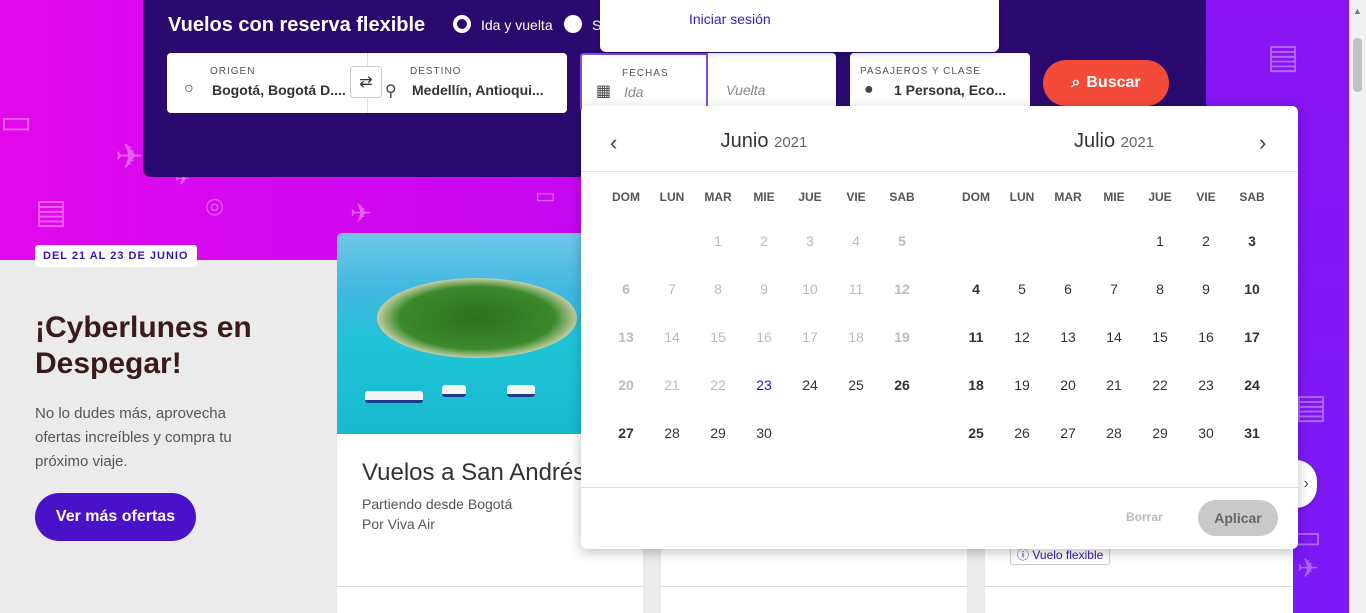 The width and height of the screenshot is (1366, 613). What do you see at coordinates (16, 122) in the screenshot?
I see `suitcase-icon: ▭` at bounding box center [16, 122].